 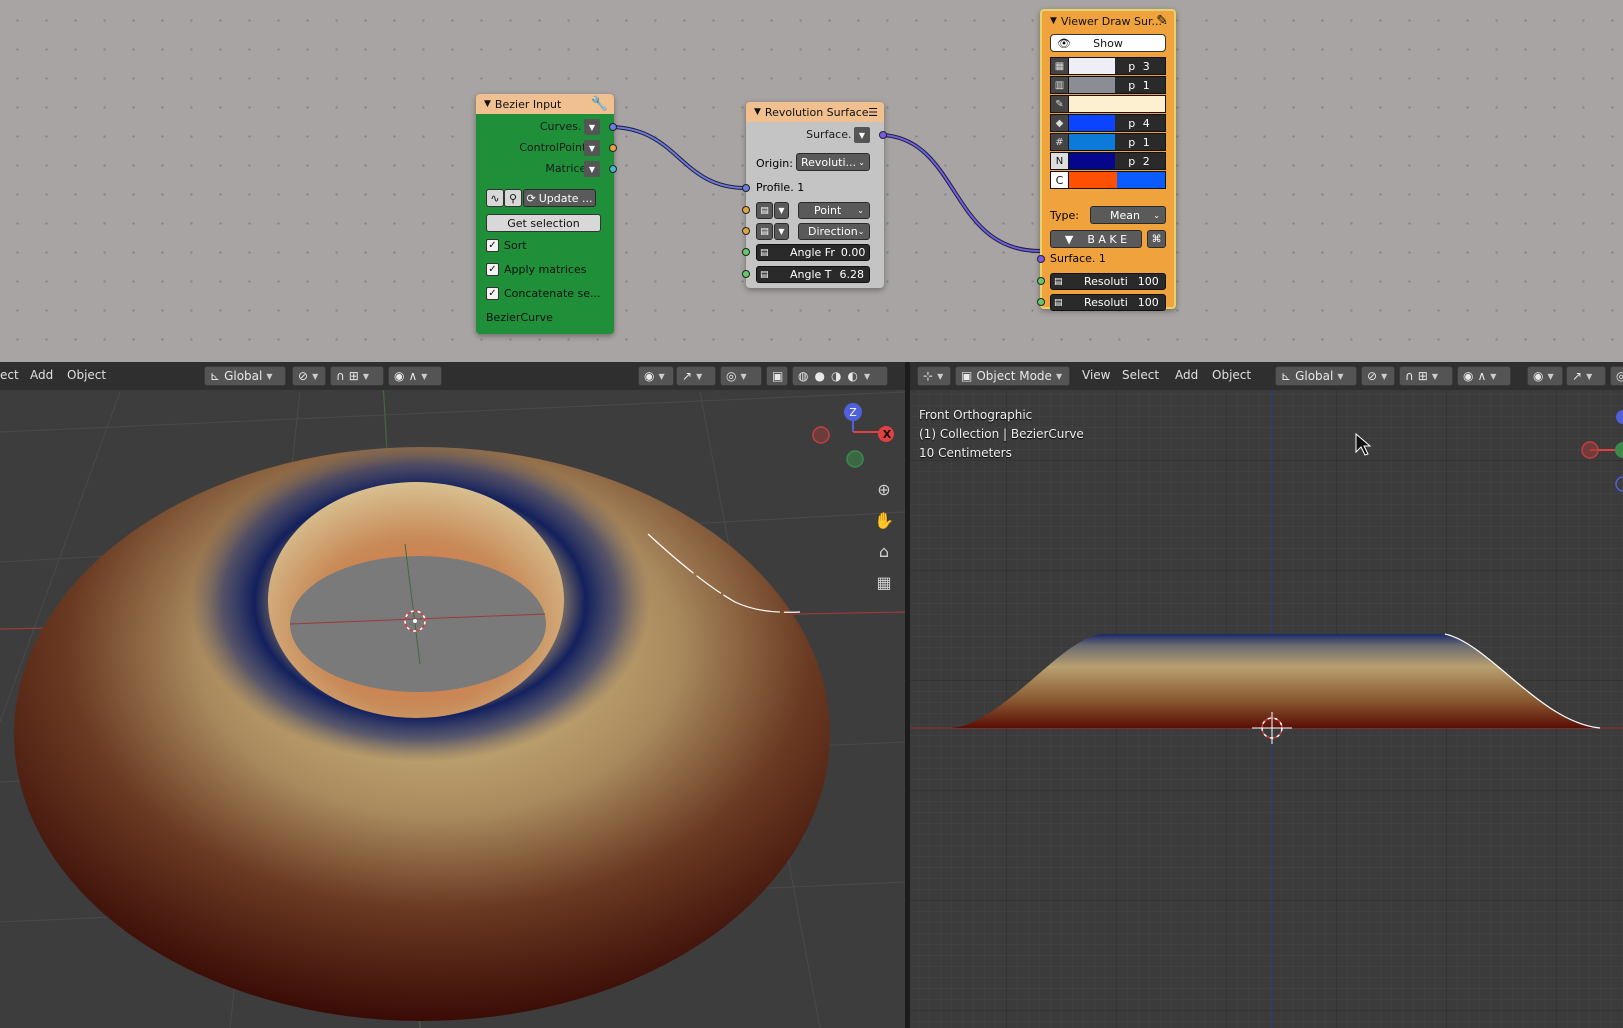 I want to click on socket-controlpoints, so click(x=613, y=148).